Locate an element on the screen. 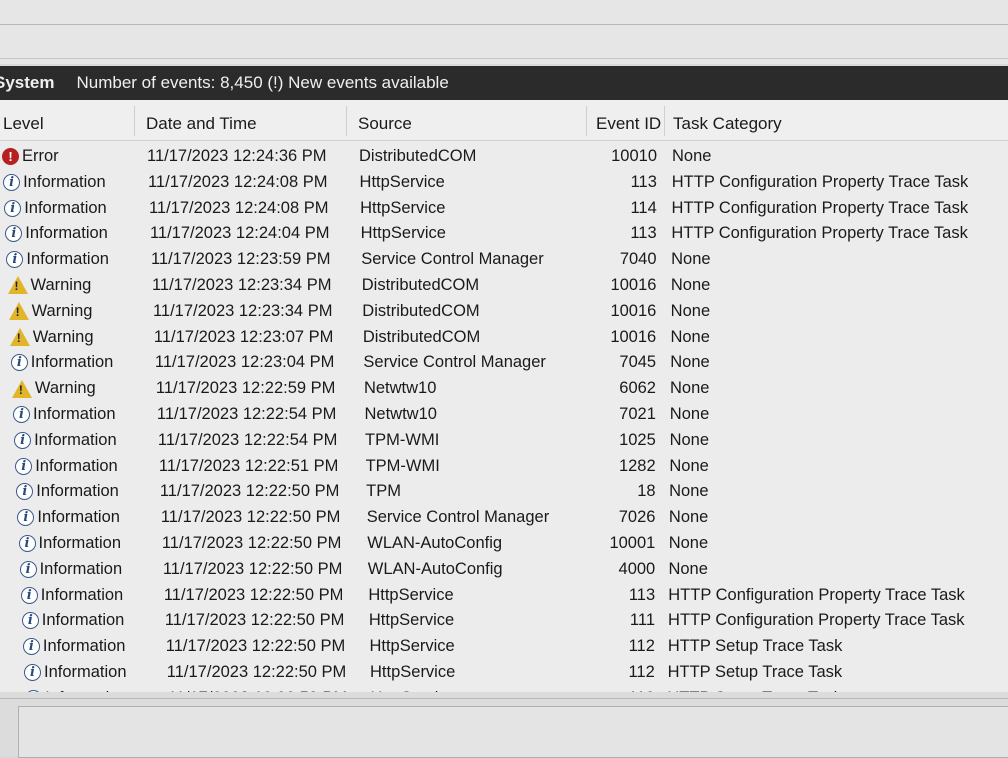 The image size is (1008, 758). event-level-cell: ! Error is located at coordinates (30, 156).